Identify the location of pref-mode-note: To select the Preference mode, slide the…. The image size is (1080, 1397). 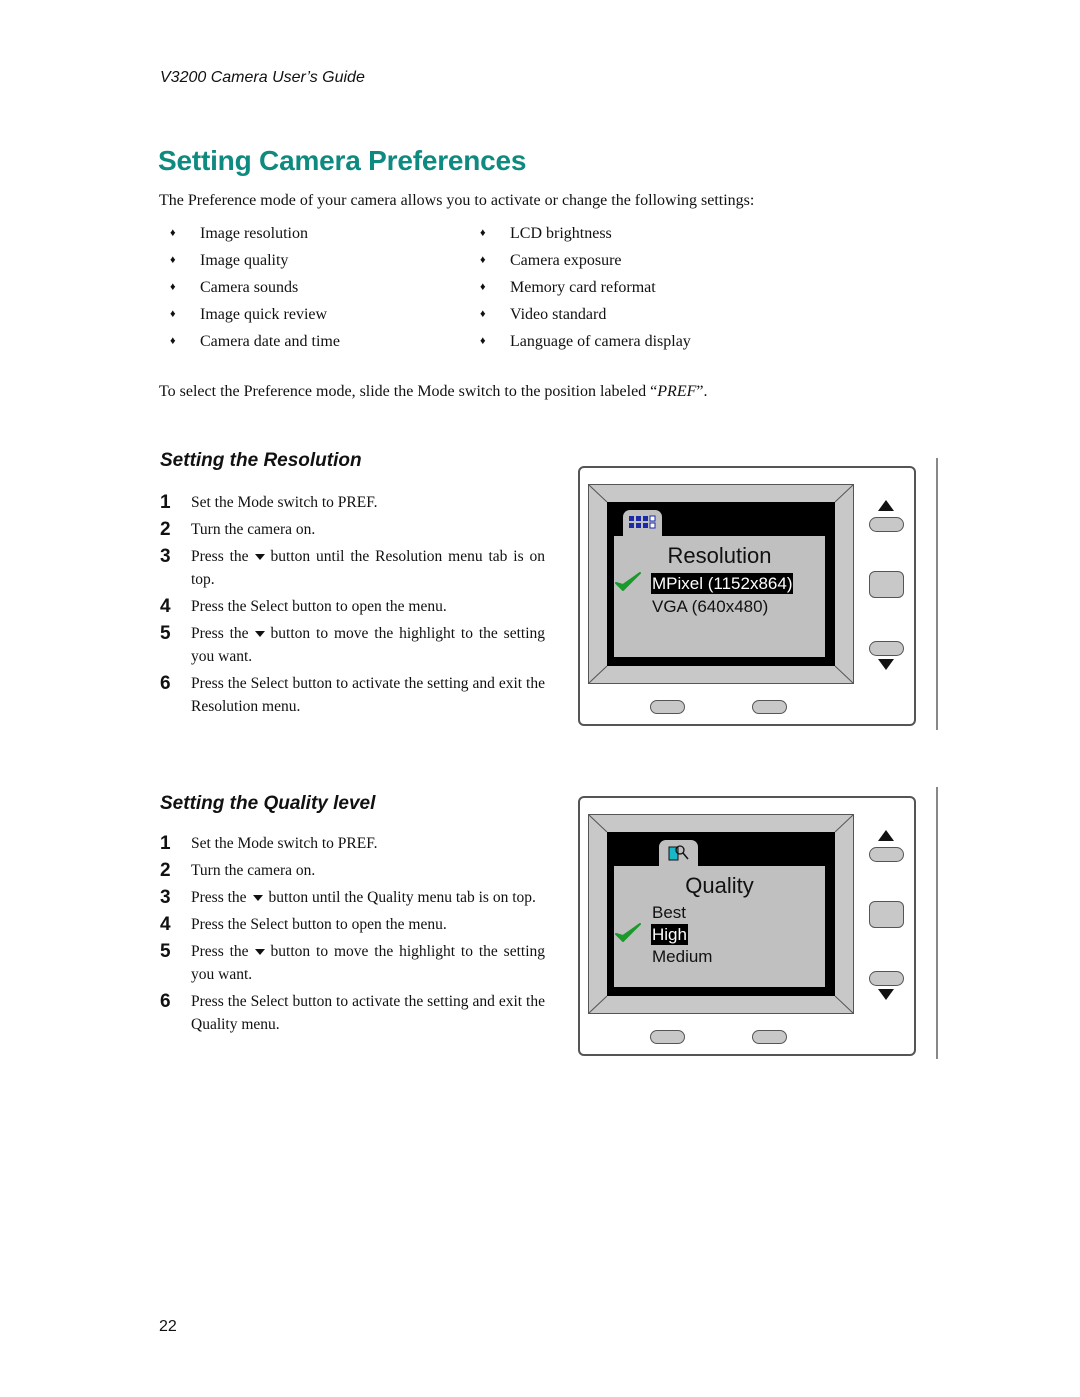
(433, 392).